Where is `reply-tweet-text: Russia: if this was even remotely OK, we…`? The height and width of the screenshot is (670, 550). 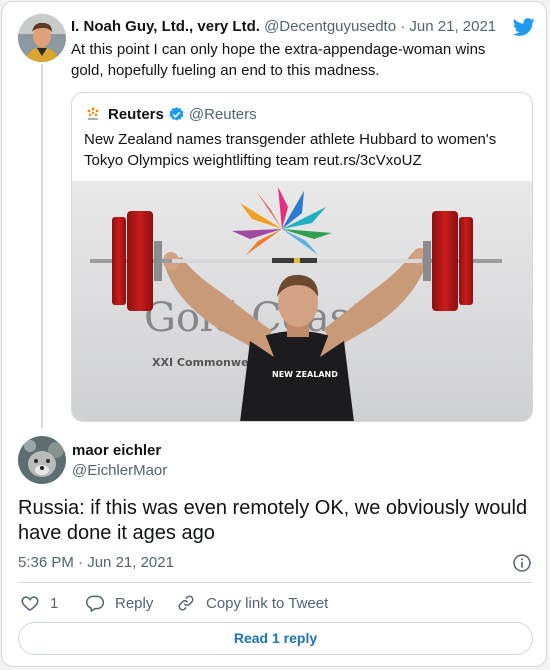
reply-tweet-text: Russia: if this was even remotely OK, we… is located at coordinates (273, 520).